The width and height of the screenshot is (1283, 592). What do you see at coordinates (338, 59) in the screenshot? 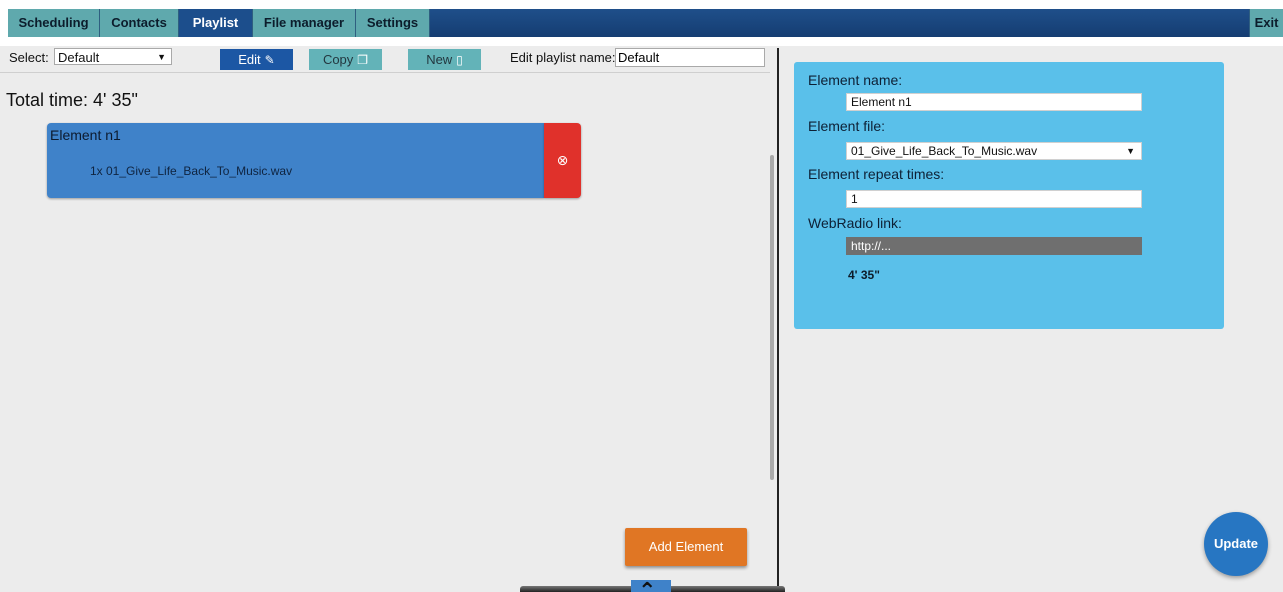
I see `copy-button-label: Copy` at bounding box center [338, 59].